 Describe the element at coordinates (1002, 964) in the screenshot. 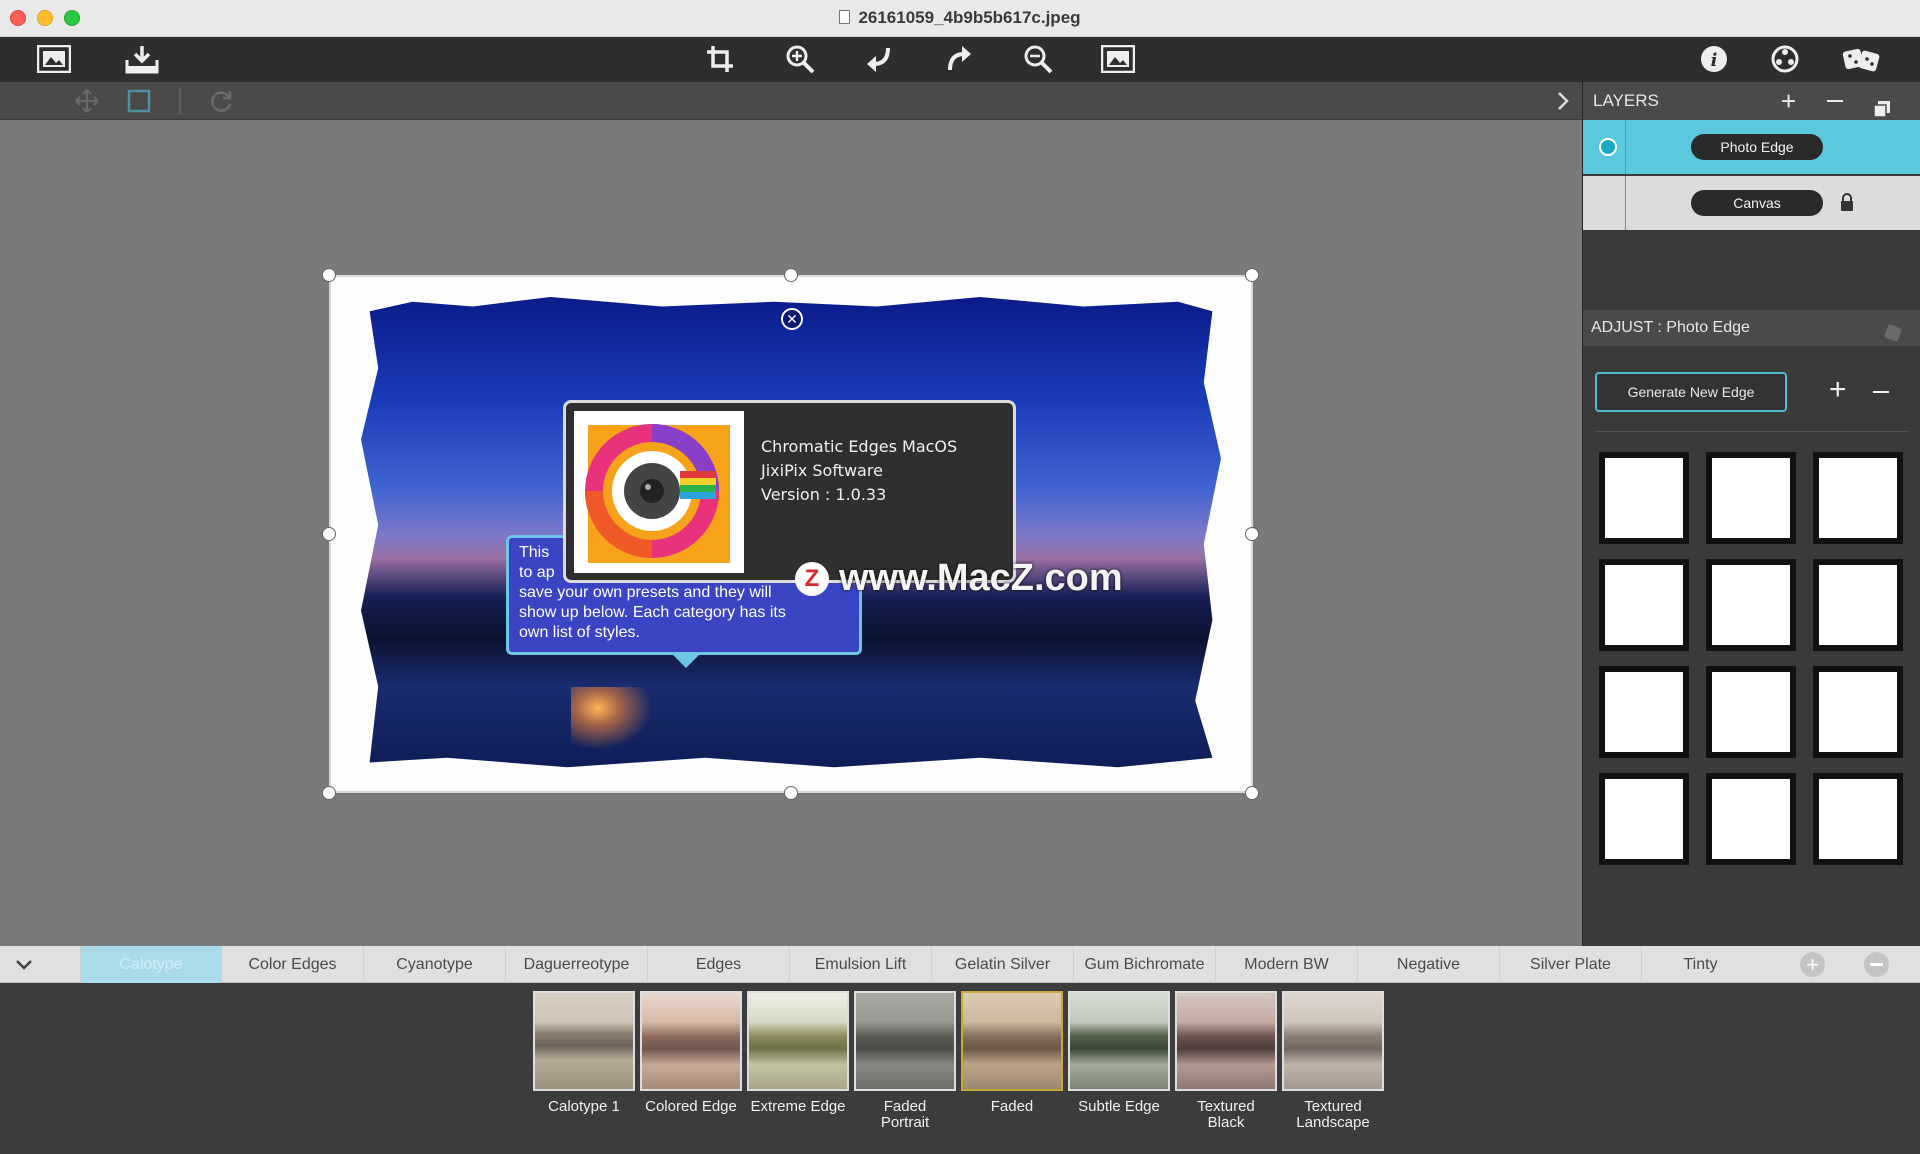

I see `tab-gelatin-silver: Gelatin Silver` at that location.